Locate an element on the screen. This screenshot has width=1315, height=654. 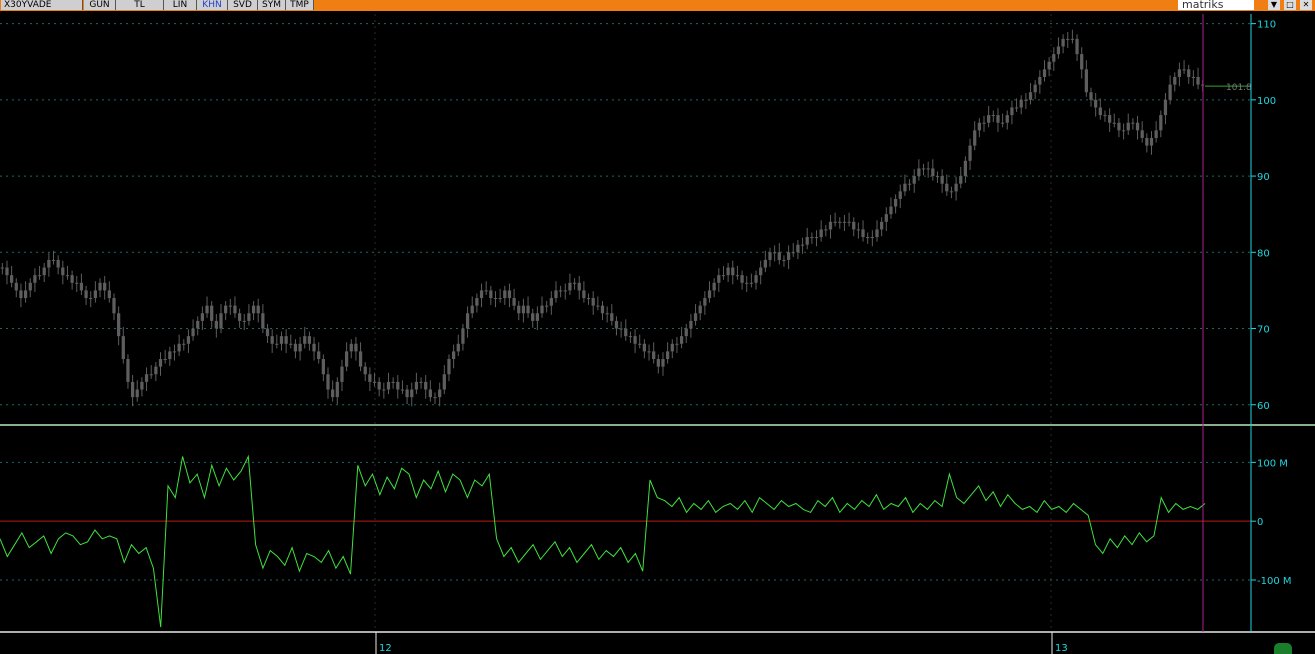
price-tick-label: 90 is located at coordinates (1263, 177).